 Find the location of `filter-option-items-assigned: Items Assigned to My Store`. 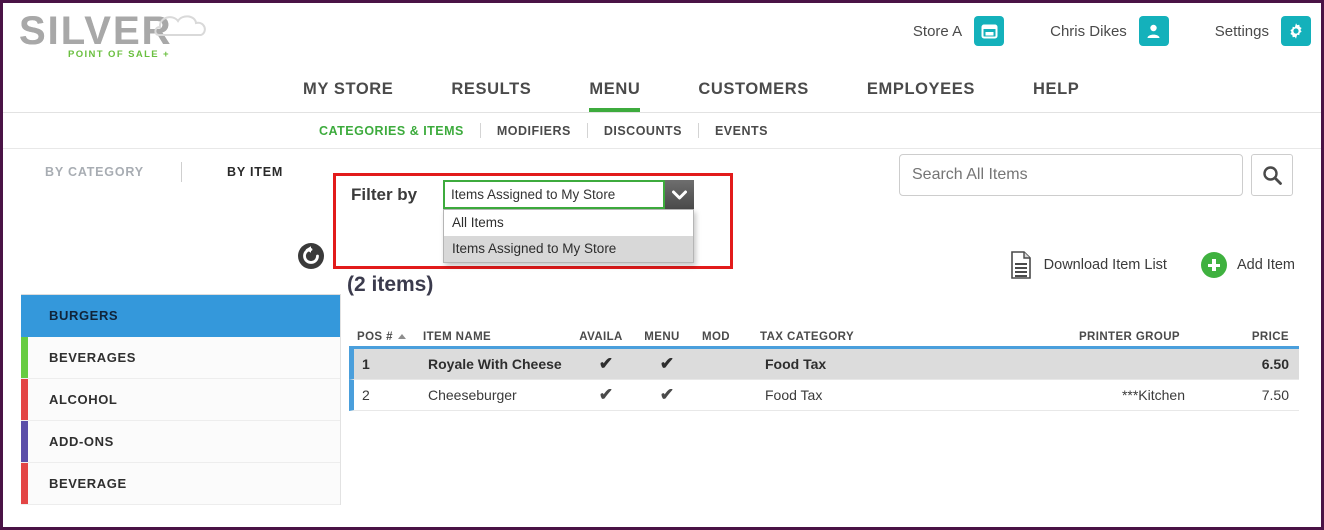

filter-option-items-assigned: Items Assigned to My Store is located at coordinates (568, 249).